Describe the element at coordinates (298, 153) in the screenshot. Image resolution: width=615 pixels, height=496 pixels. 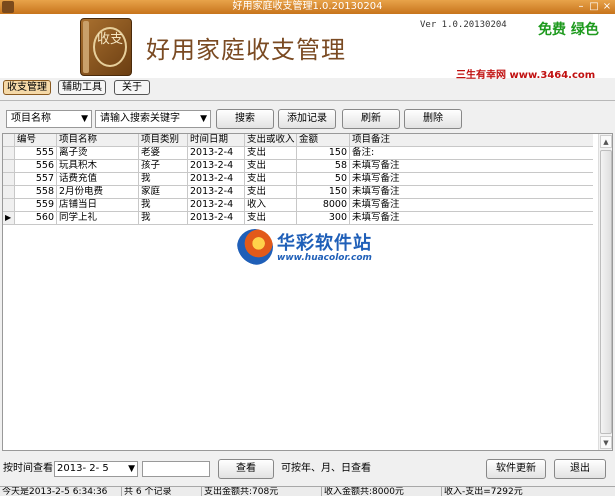
I see `table-row: 555 离子烫 老婆 2013-2-4 支出 150 备注:` at that location.